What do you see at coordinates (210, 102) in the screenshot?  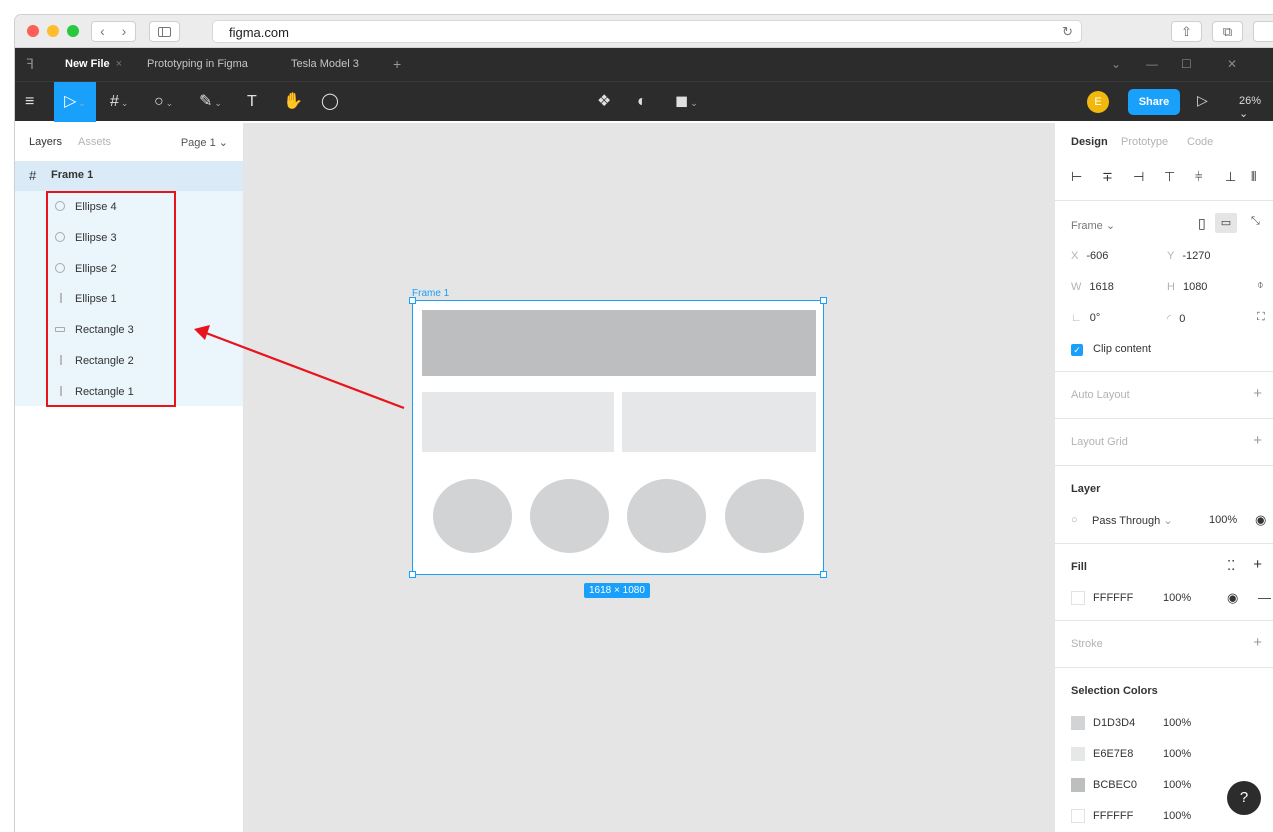 I see `pen-tool-button: ✎ ⌄` at bounding box center [210, 102].